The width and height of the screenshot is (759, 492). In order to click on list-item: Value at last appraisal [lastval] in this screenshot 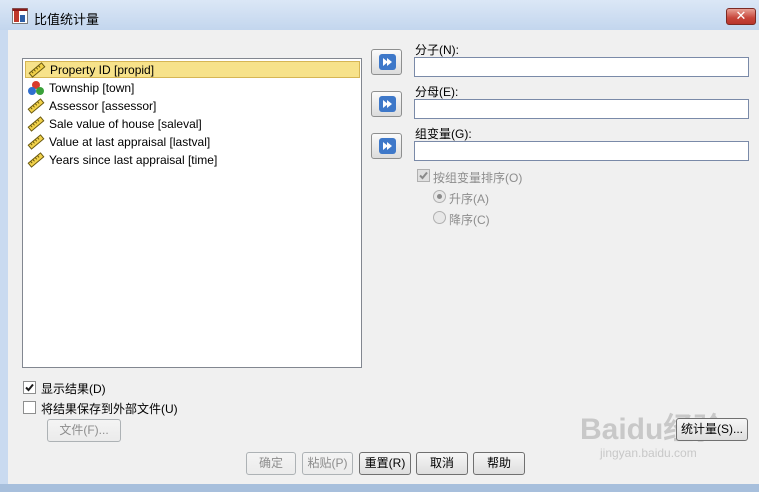, I will do `click(192, 141)`.